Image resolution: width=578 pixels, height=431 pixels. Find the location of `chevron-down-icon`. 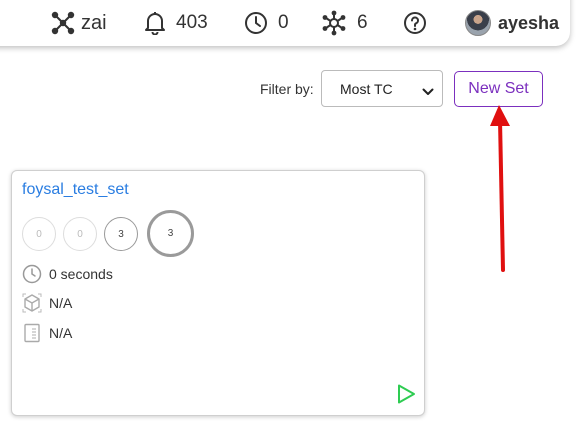

chevron-down-icon is located at coordinates (428, 92).